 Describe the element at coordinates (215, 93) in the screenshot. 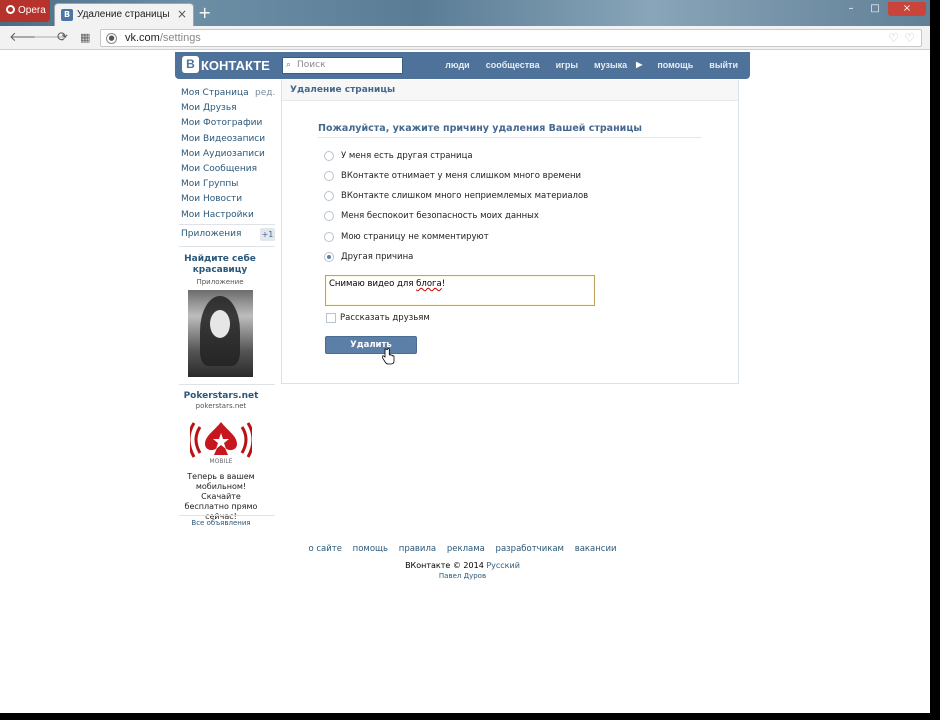

I see `left-nav-label: Моя Страница` at that location.